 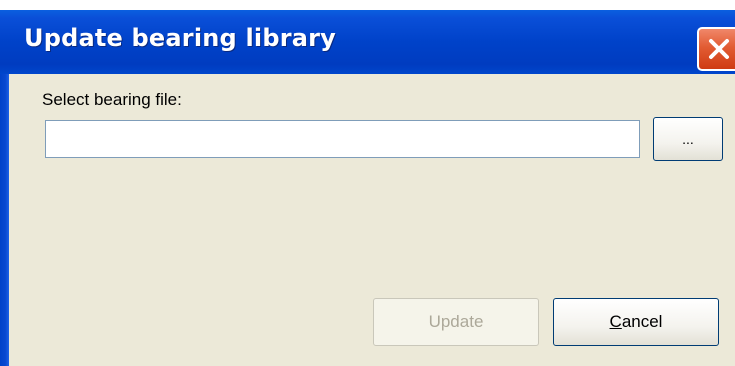 What do you see at coordinates (719, 49) in the screenshot?
I see `close-x-icon` at bounding box center [719, 49].